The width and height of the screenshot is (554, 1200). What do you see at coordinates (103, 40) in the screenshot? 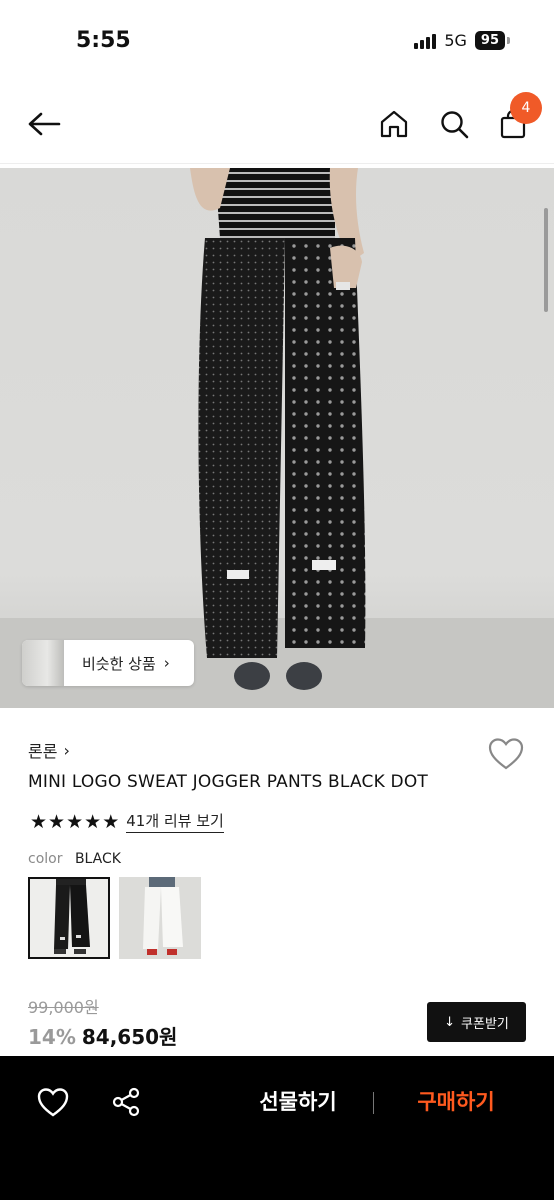
I see `status-time: 5:55` at bounding box center [103, 40].